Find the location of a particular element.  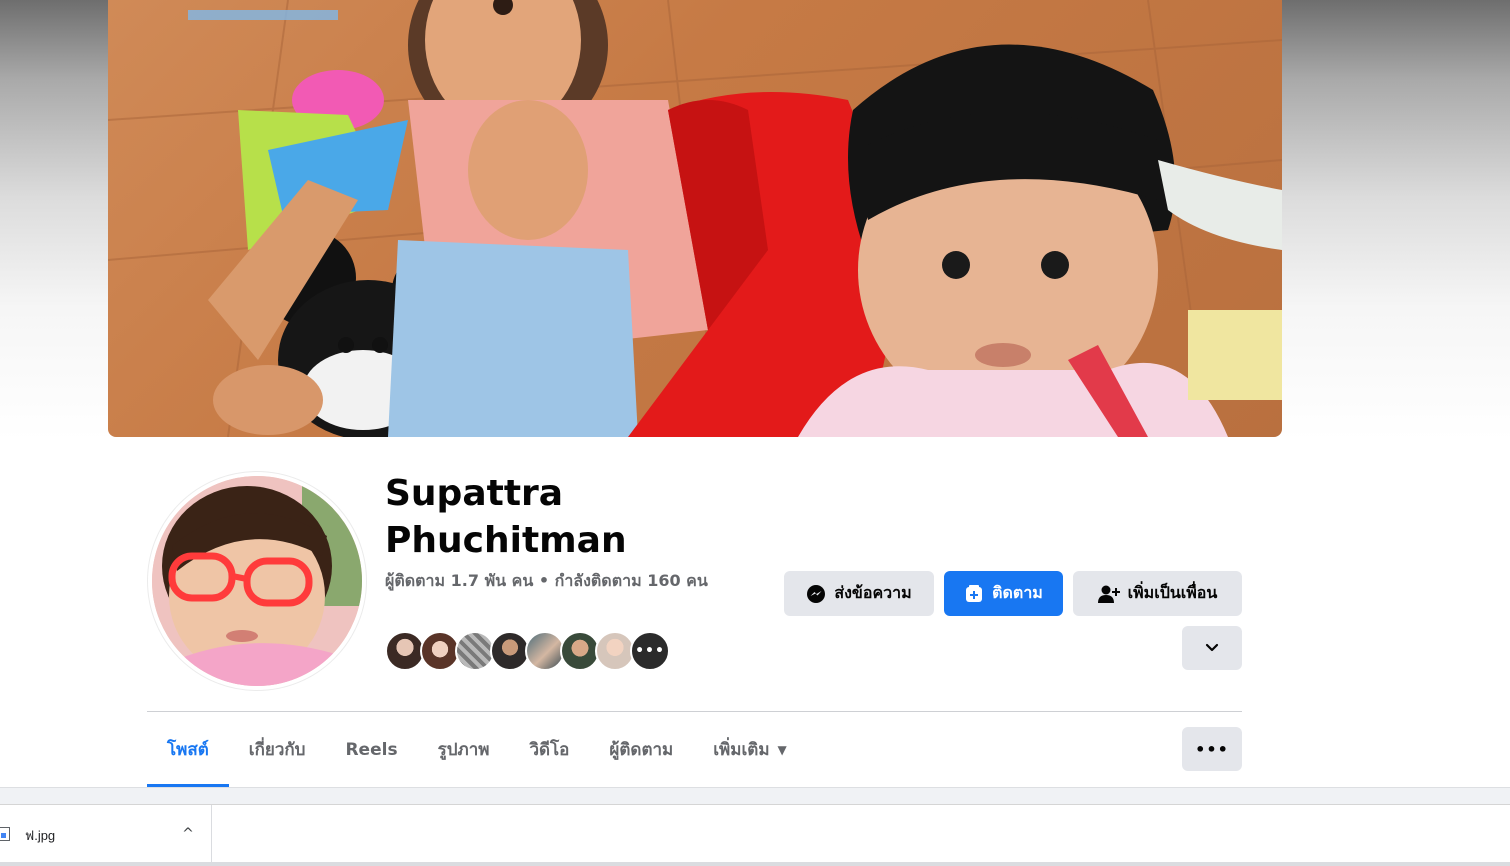

follow-button: ติดตาม is located at coordinates (1003, 593).